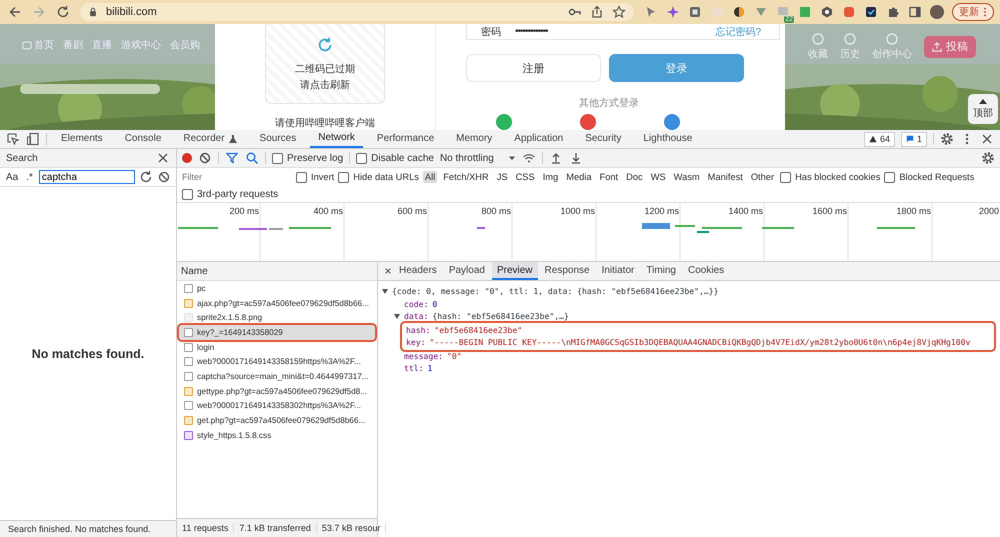 The width and height of the screenshot is (1000, 537). Describe the element at coordinates (277, 435) in the screenshot. I see `request-row: style_https.1.5.8.css` at that location.